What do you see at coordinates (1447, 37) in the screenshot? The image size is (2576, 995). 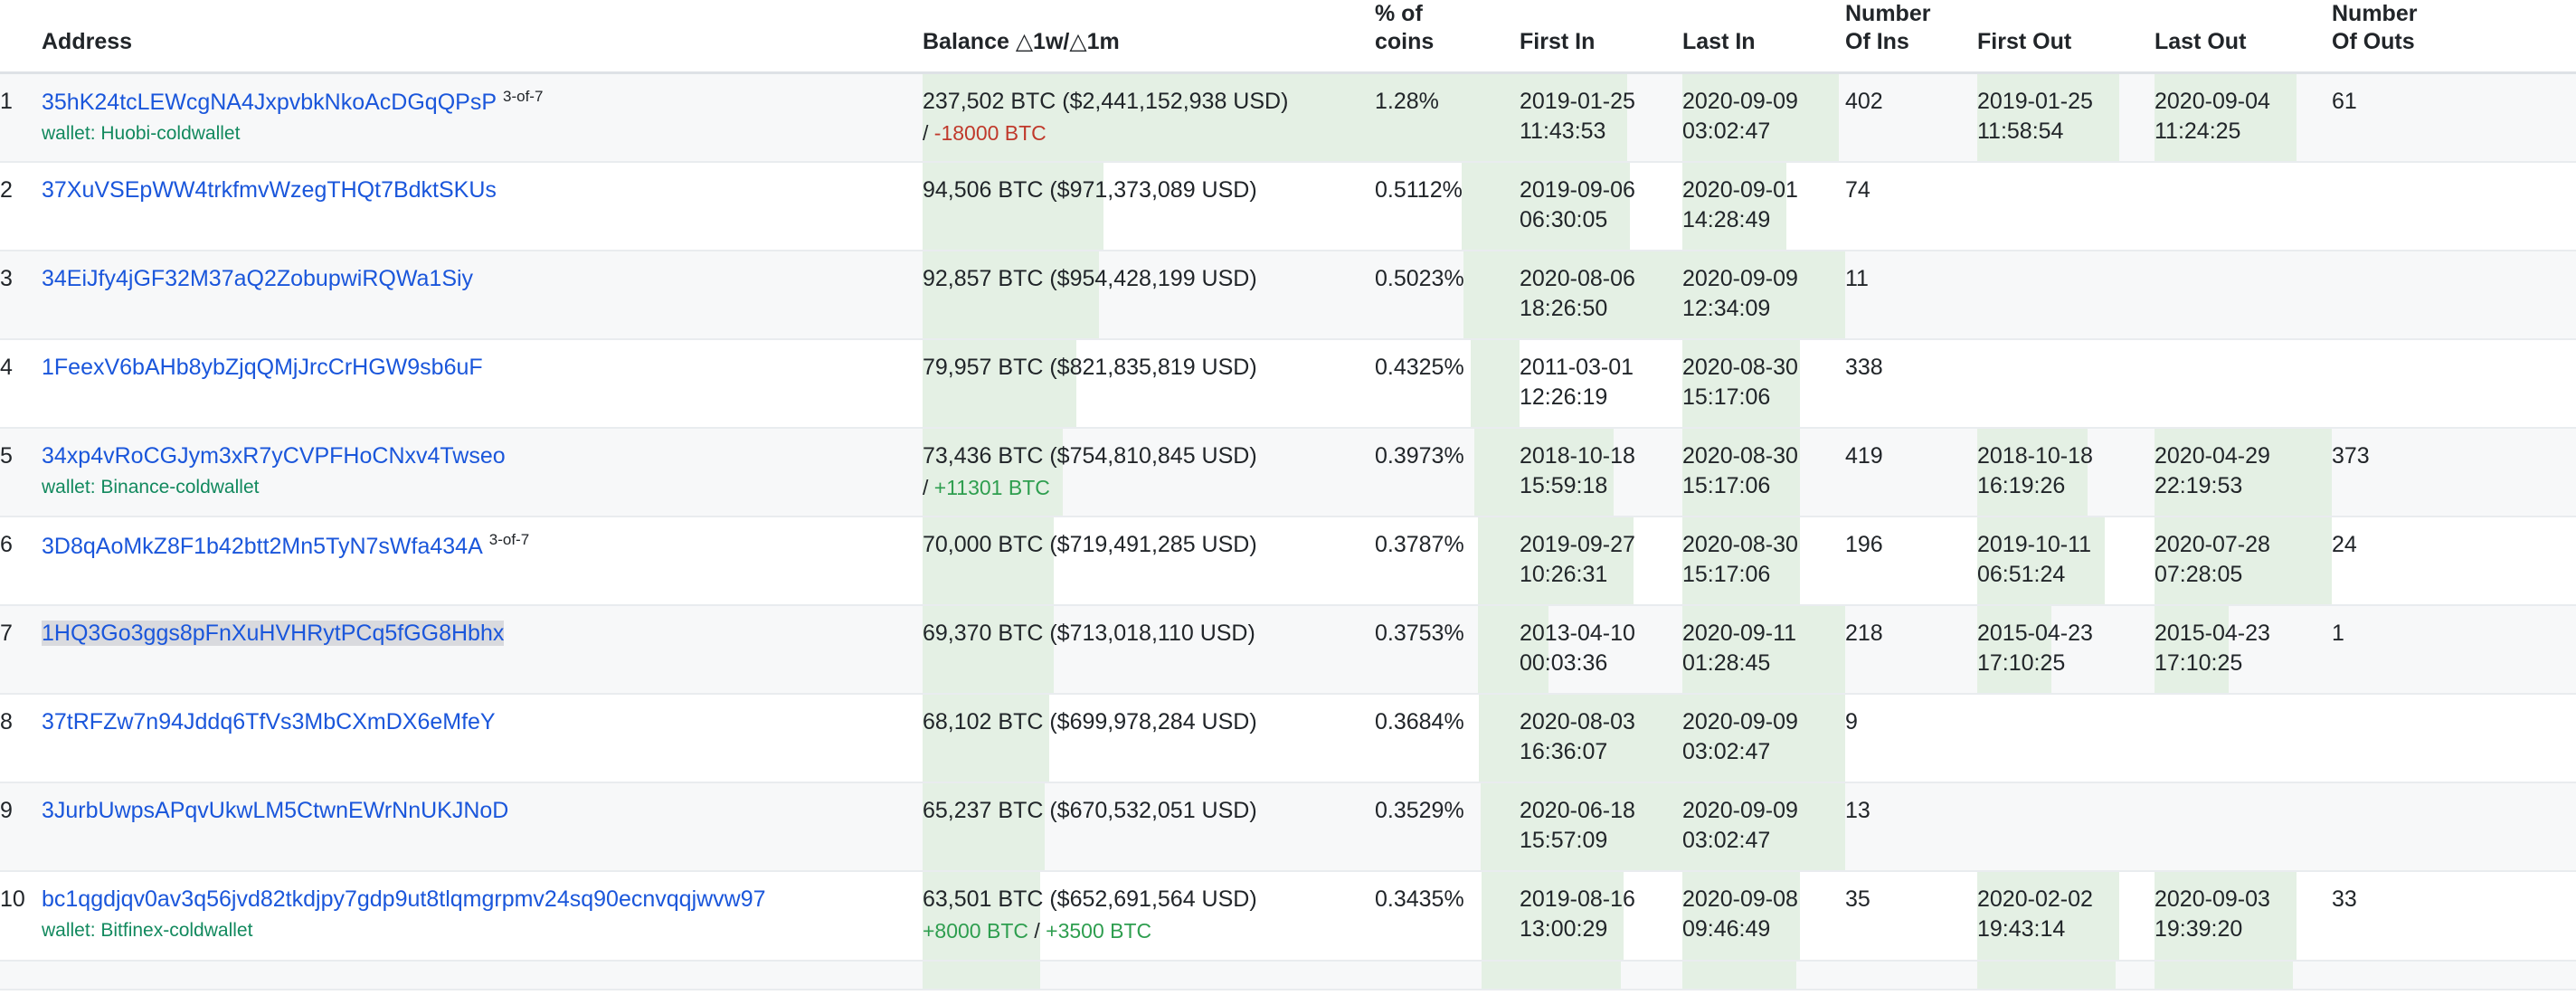 I see `column-header-percent-of-coins: % of coins` at bounding box center [1447, 37].